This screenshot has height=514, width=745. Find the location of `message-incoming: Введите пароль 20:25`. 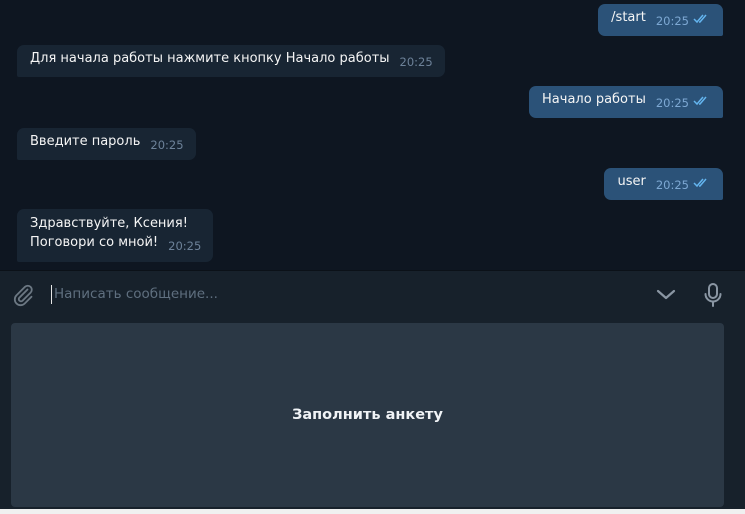

message-incoming: Введите пароль 20:25 is located at coordinates (106, 144).